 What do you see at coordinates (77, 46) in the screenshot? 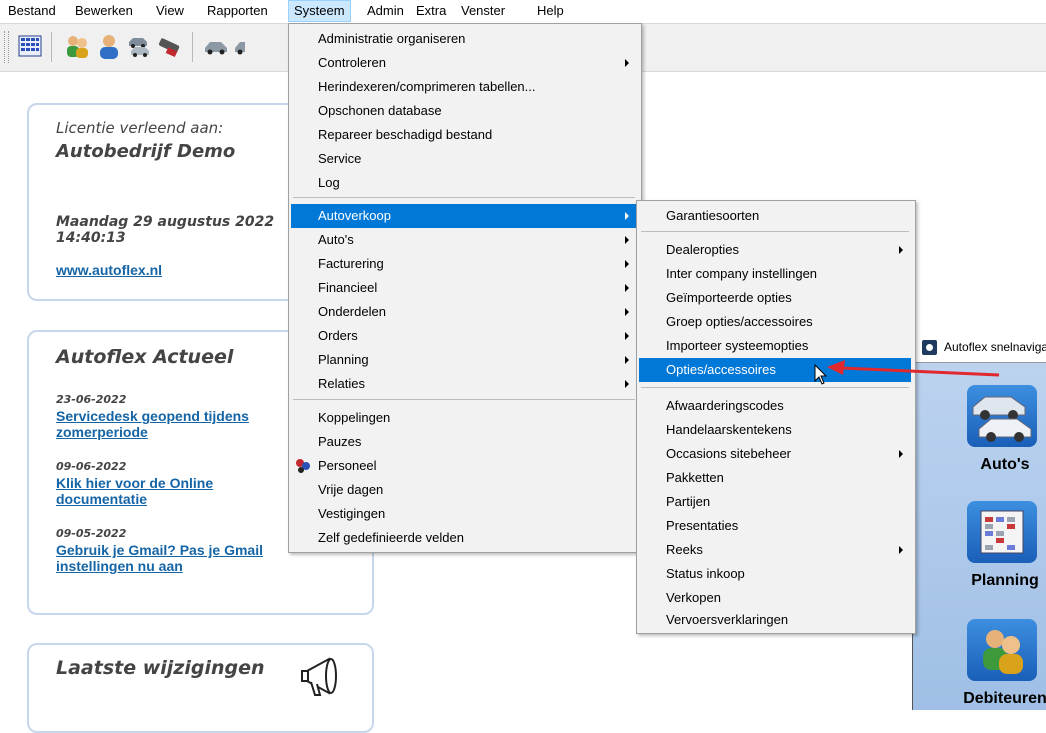
I see `users-icon` at bounding box center [77, 46].